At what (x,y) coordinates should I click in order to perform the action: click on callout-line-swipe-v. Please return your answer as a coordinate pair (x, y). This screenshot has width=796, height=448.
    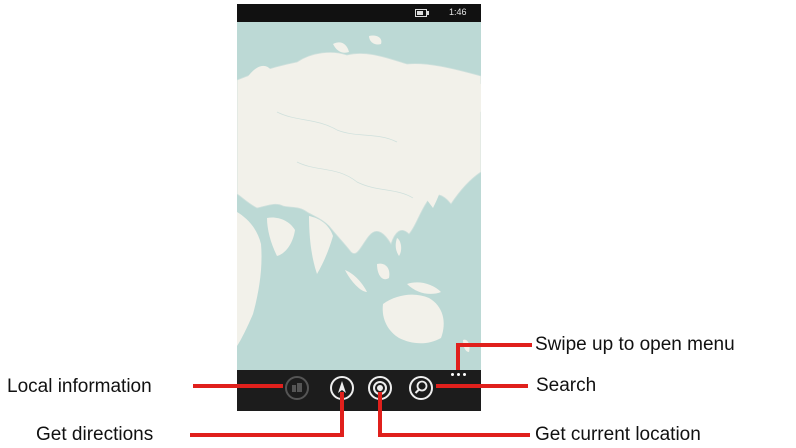
    Looking at the image, I should click on (458, 356).